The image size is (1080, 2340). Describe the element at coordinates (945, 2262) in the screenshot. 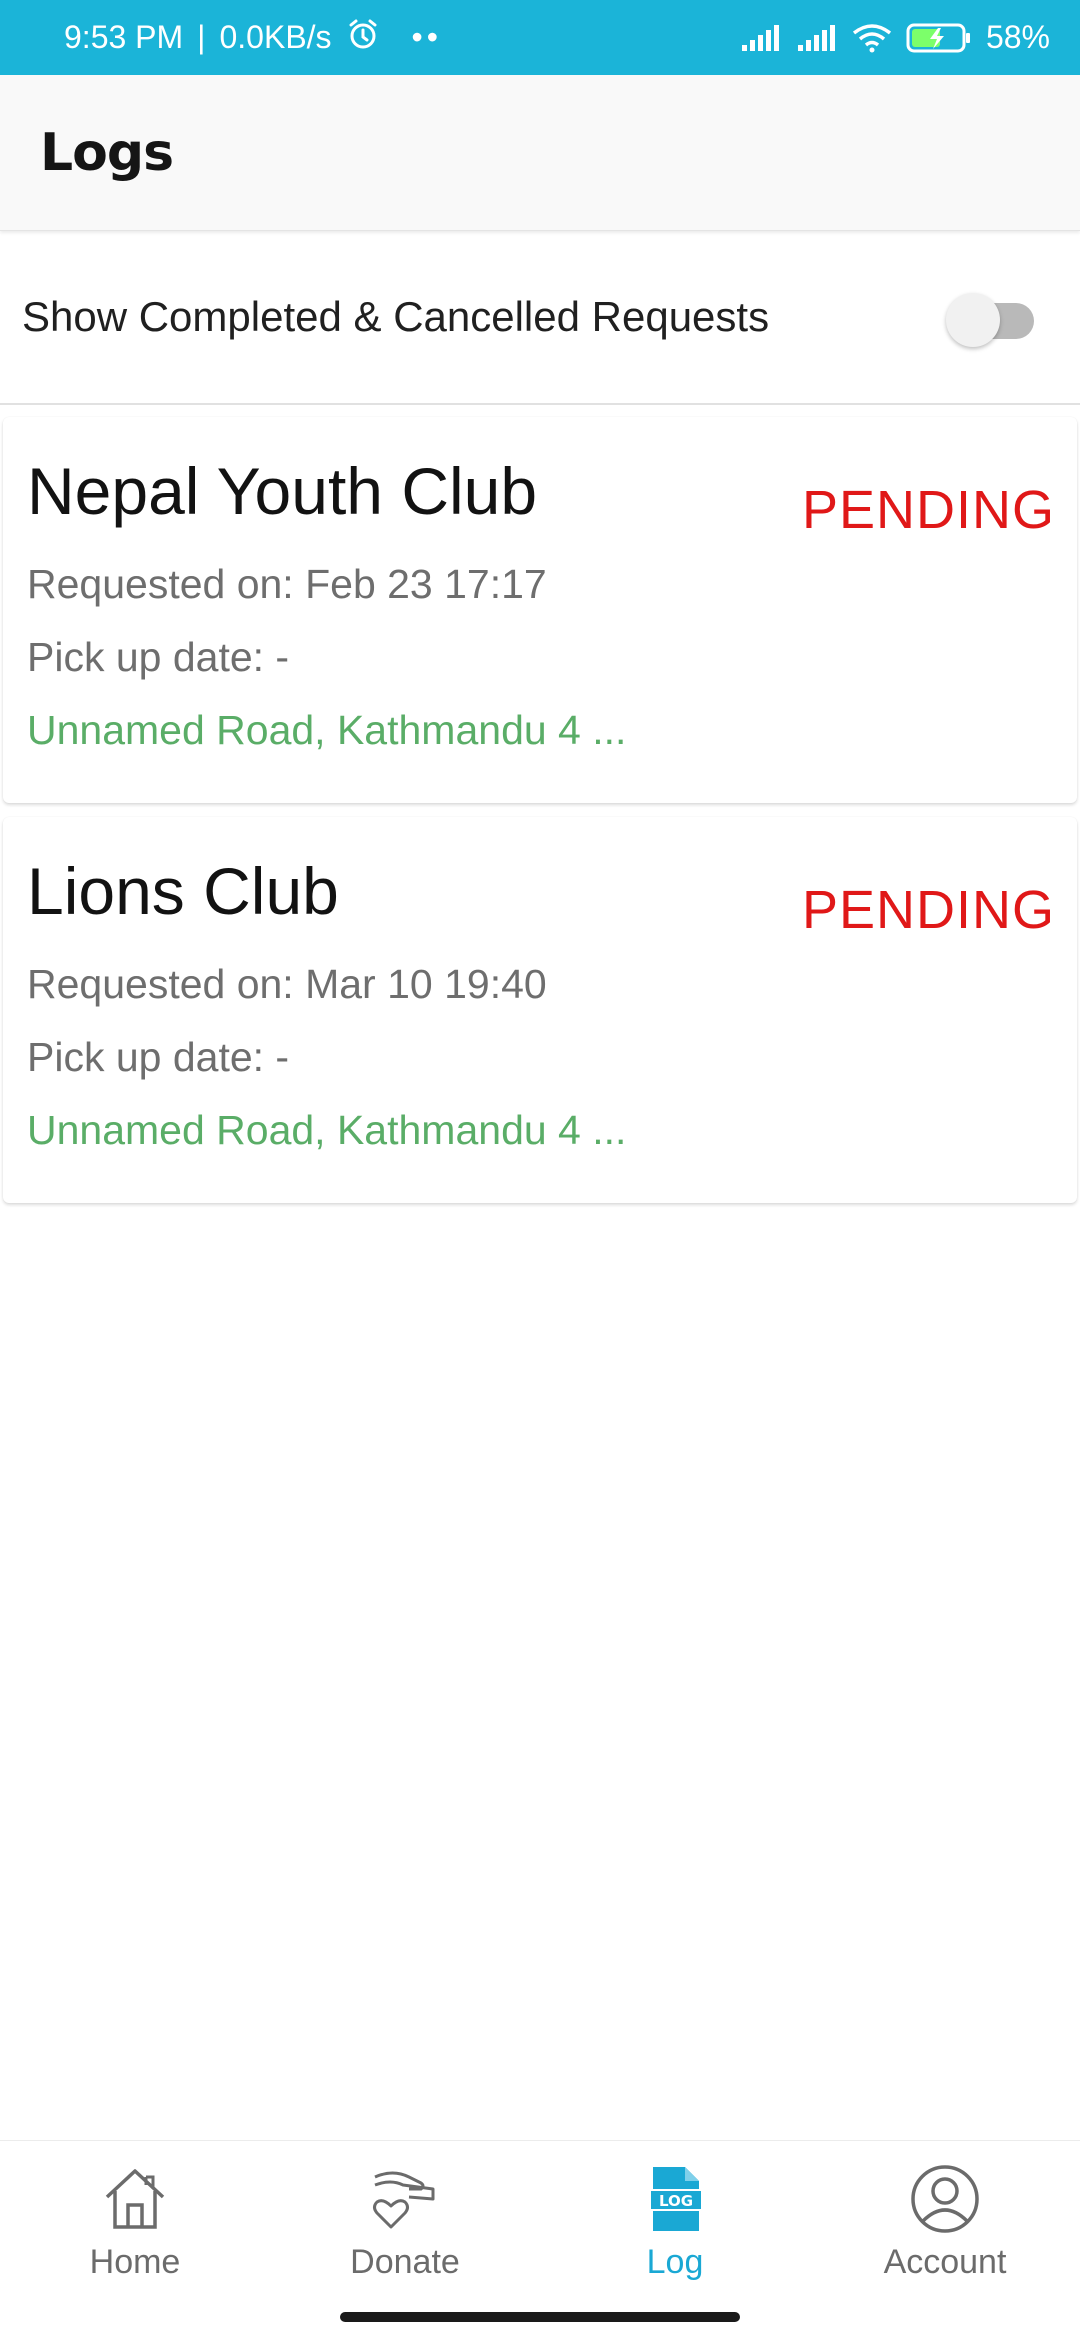

I see `nav-account-label: Account` at that location.